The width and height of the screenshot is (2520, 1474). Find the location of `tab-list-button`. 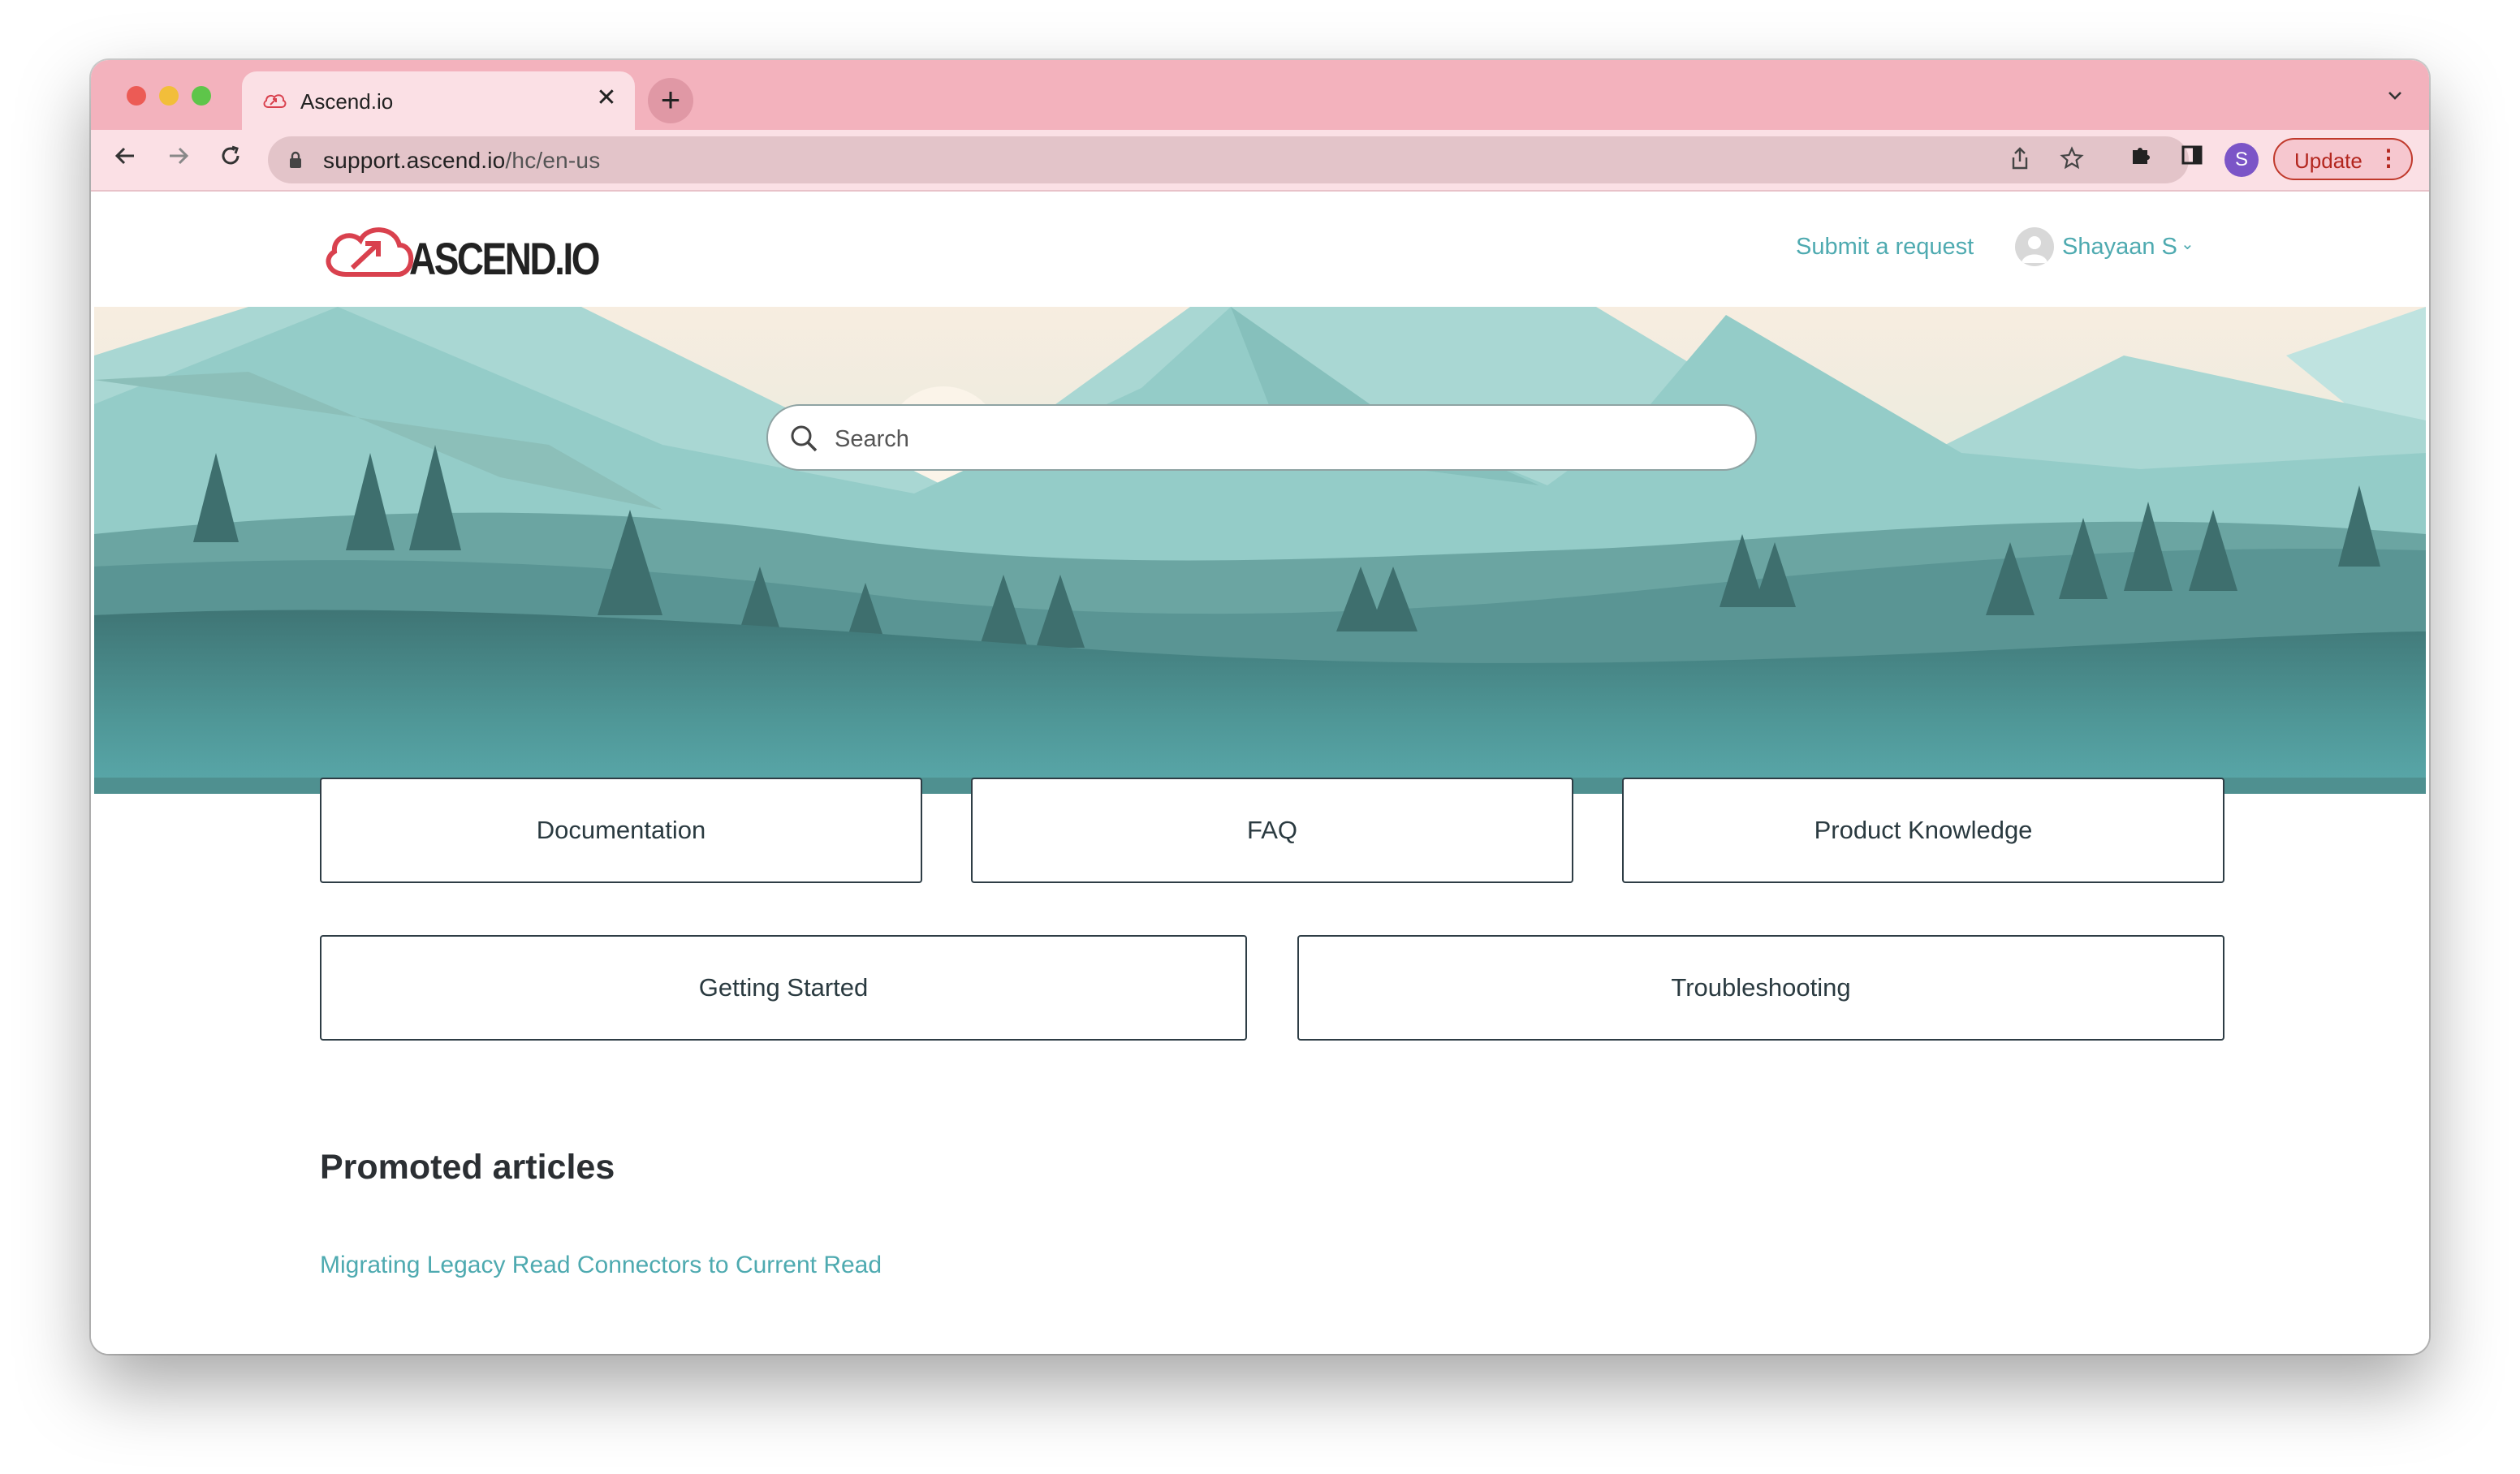

tab-list-button is located at coordinates (2395, 97).